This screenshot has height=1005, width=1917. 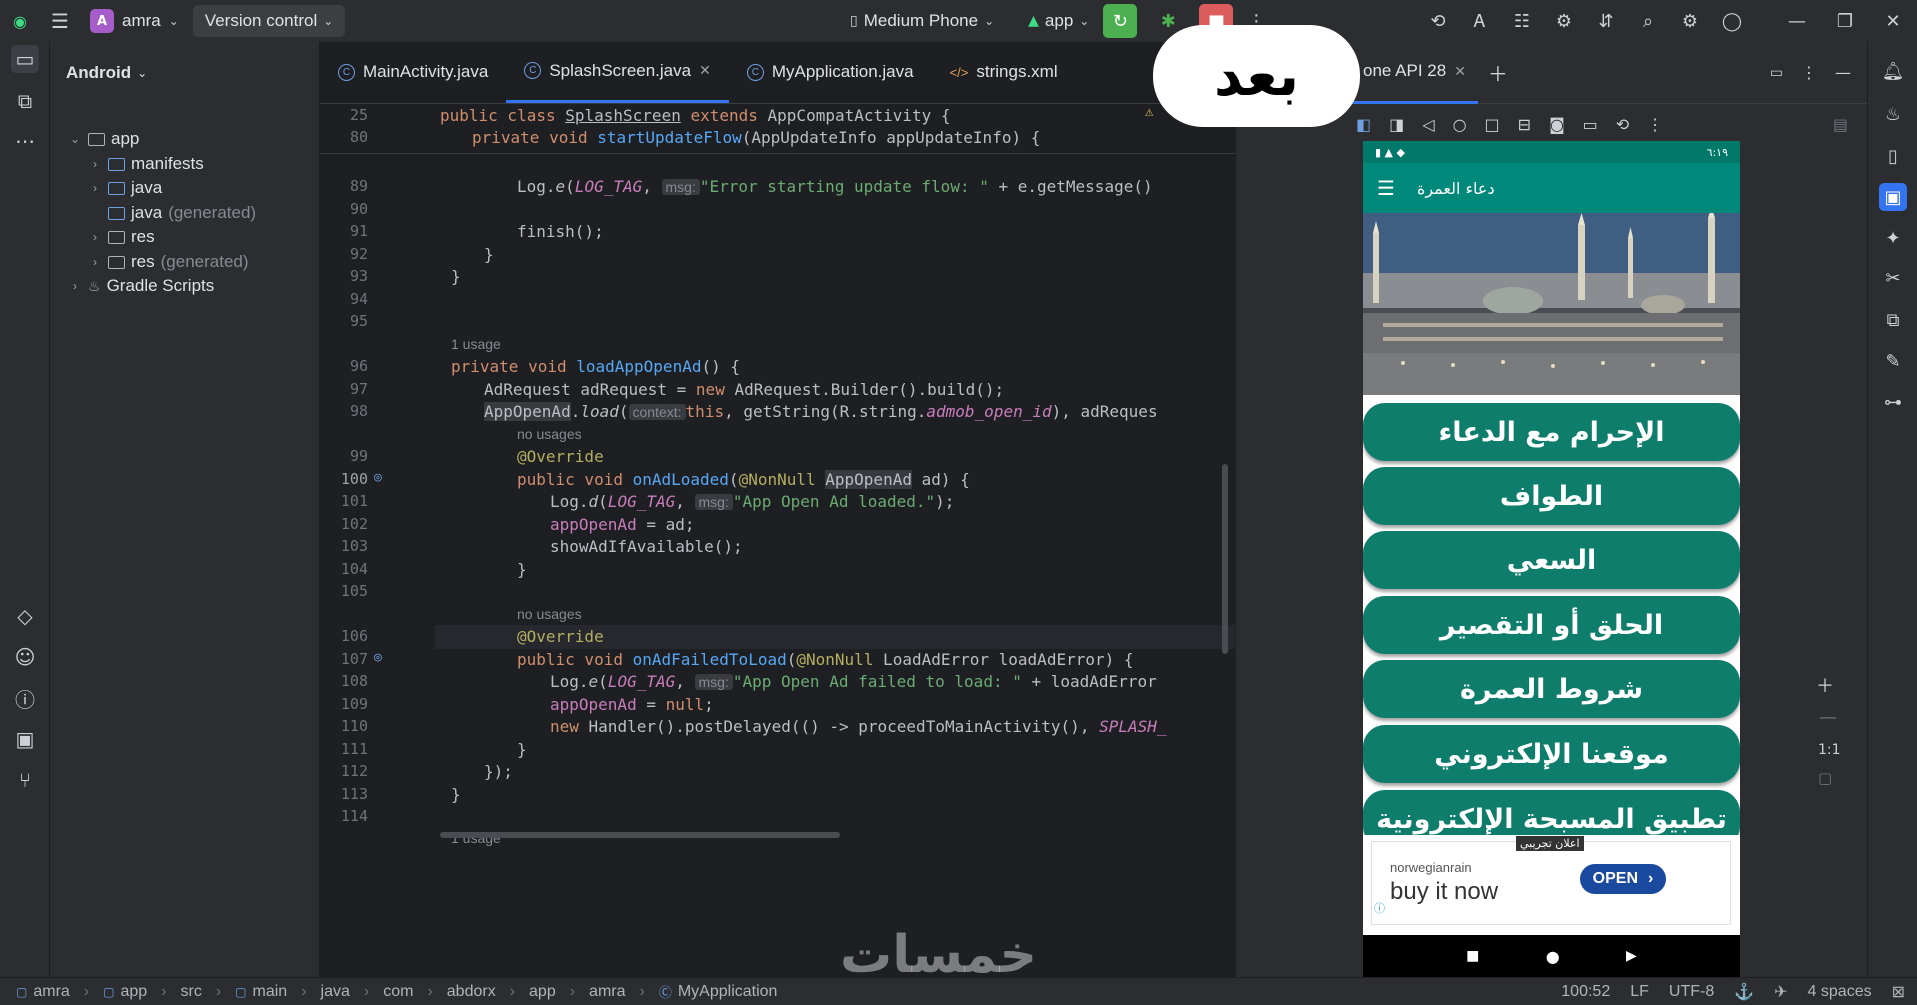 What do you see at coordinates (25, 739) in the screenshot?
I see `terminal-icon: ▣` at bounding box center [25, 739].